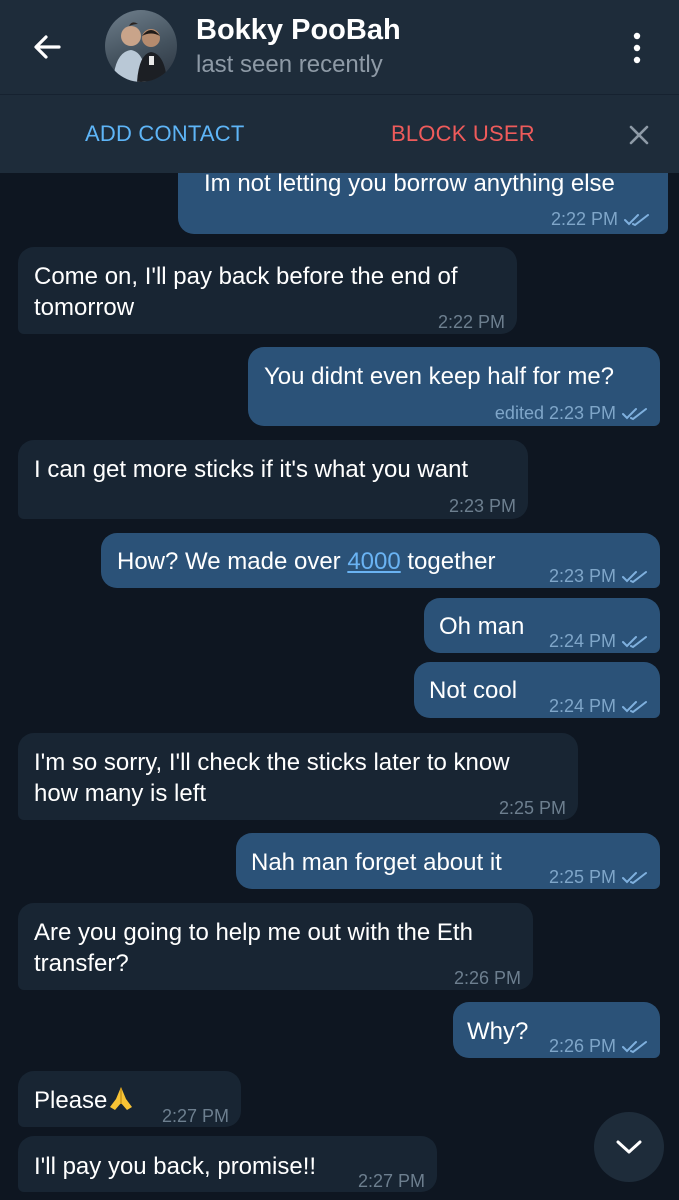 This screenshot has height=1200, width=679. I want to click on message-outgoing: How? We made over 4000 together 2:23 PM, so click(380, 560).